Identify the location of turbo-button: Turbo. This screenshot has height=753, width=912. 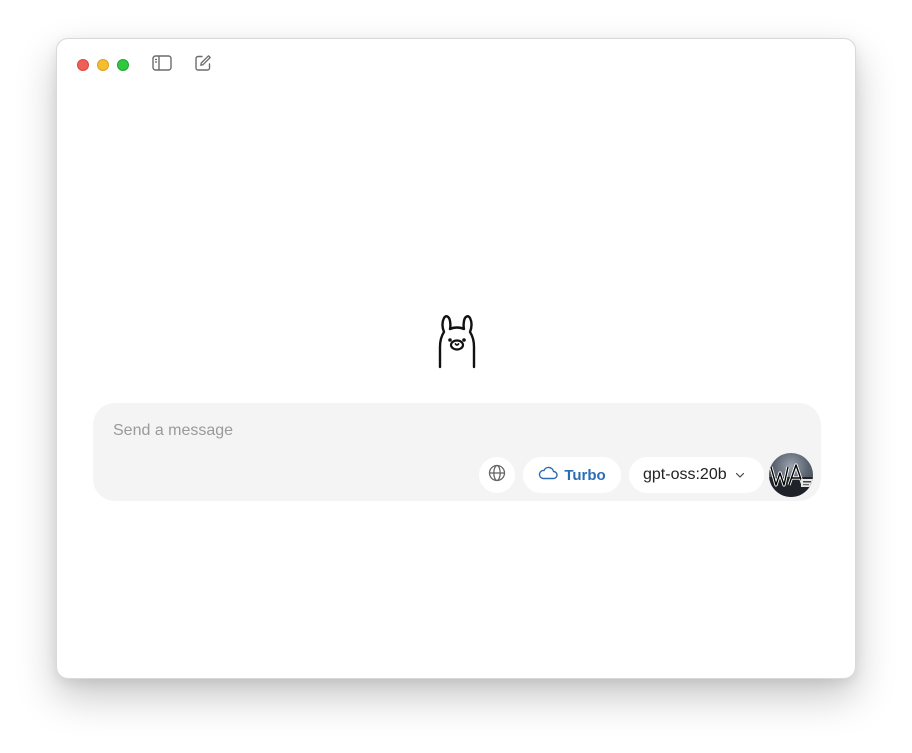
(572, 475).